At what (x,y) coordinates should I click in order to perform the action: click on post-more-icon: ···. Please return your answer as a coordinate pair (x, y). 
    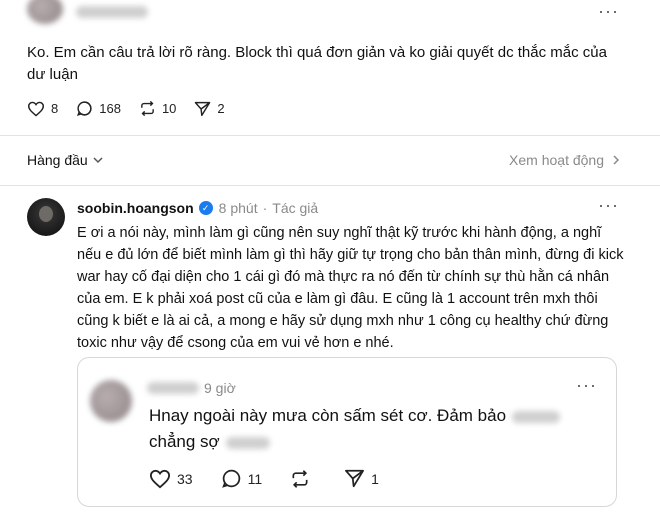
    Looking at the image, I should click on (608, 11).